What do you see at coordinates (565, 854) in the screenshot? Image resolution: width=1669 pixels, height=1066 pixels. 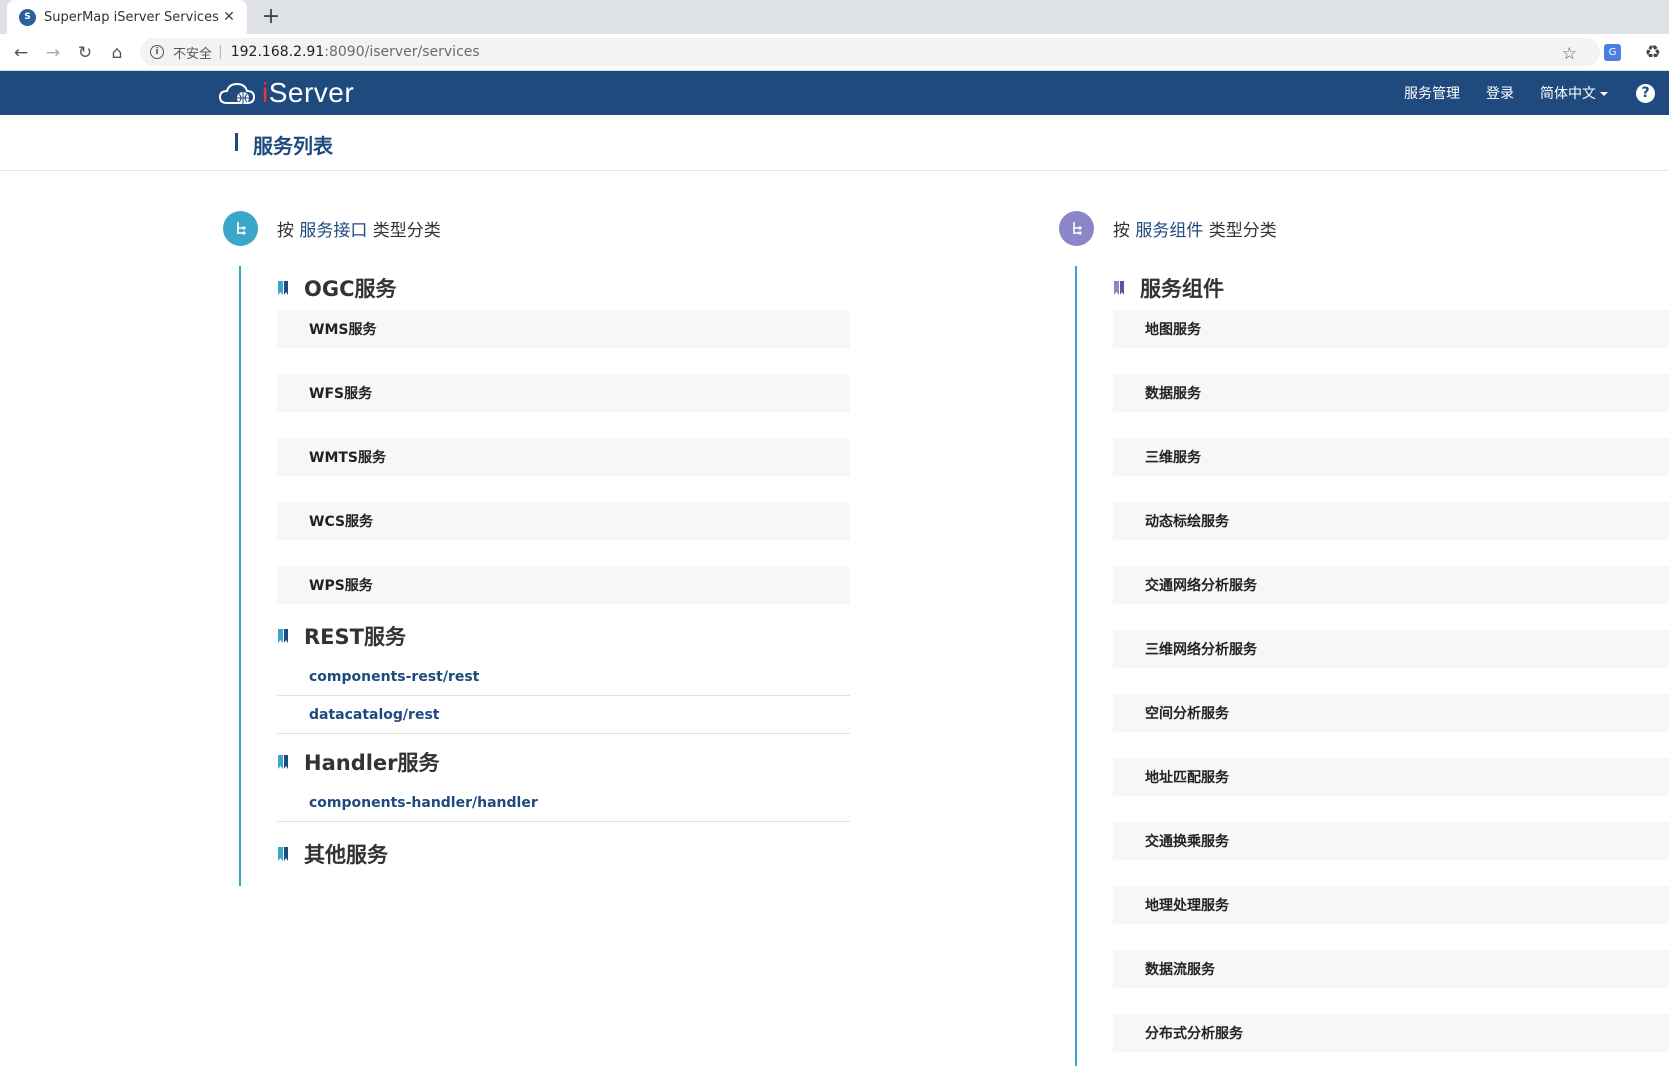 I see `section-heading: 其他服务` at bounding box center [565, 854].